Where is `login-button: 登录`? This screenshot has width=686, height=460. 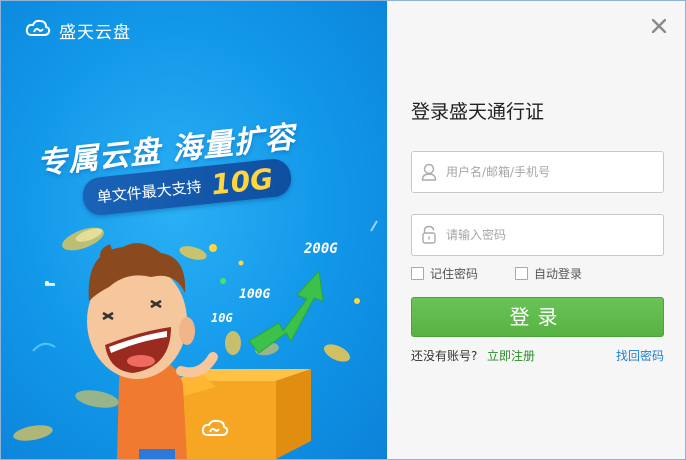 login-button: 登录 is located at coordinates (537, 317).